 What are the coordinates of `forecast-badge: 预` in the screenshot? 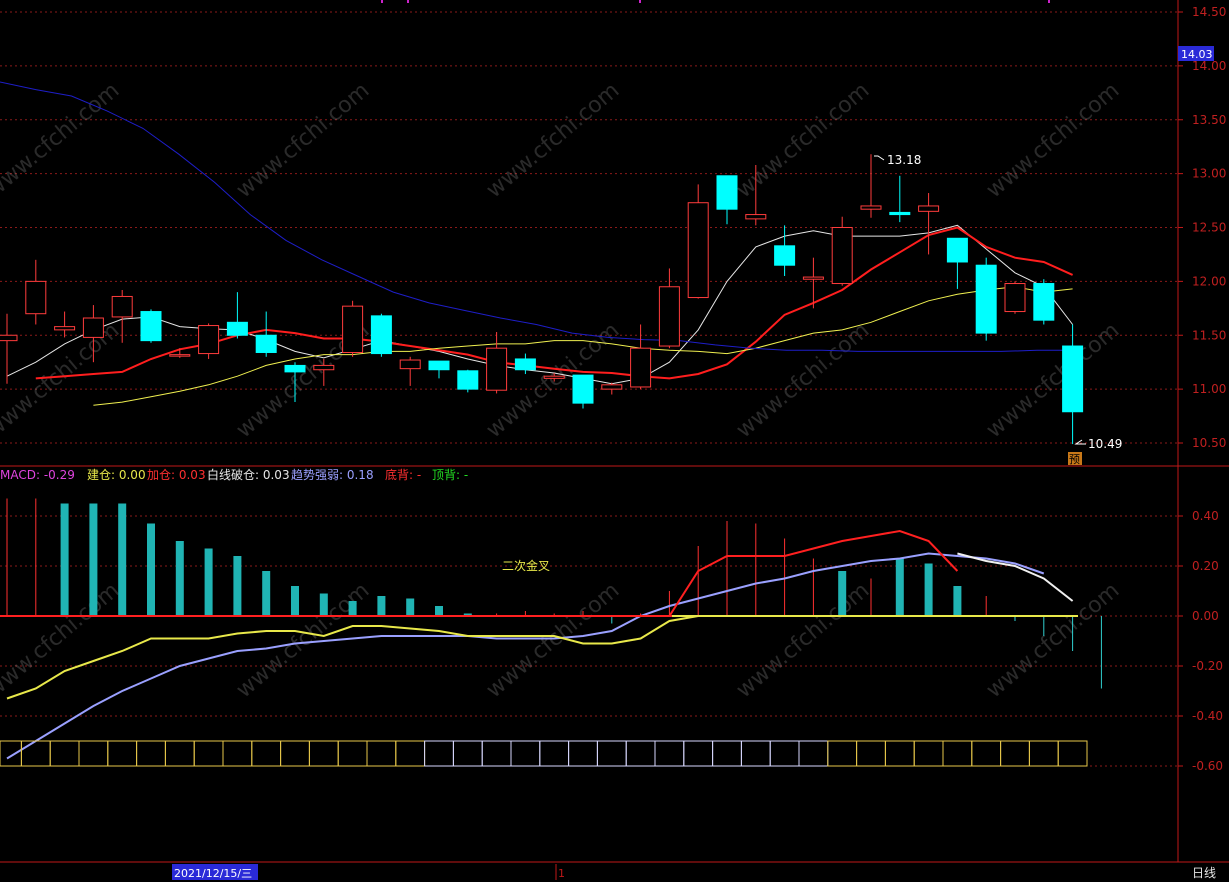 It's located at (1074, 459).